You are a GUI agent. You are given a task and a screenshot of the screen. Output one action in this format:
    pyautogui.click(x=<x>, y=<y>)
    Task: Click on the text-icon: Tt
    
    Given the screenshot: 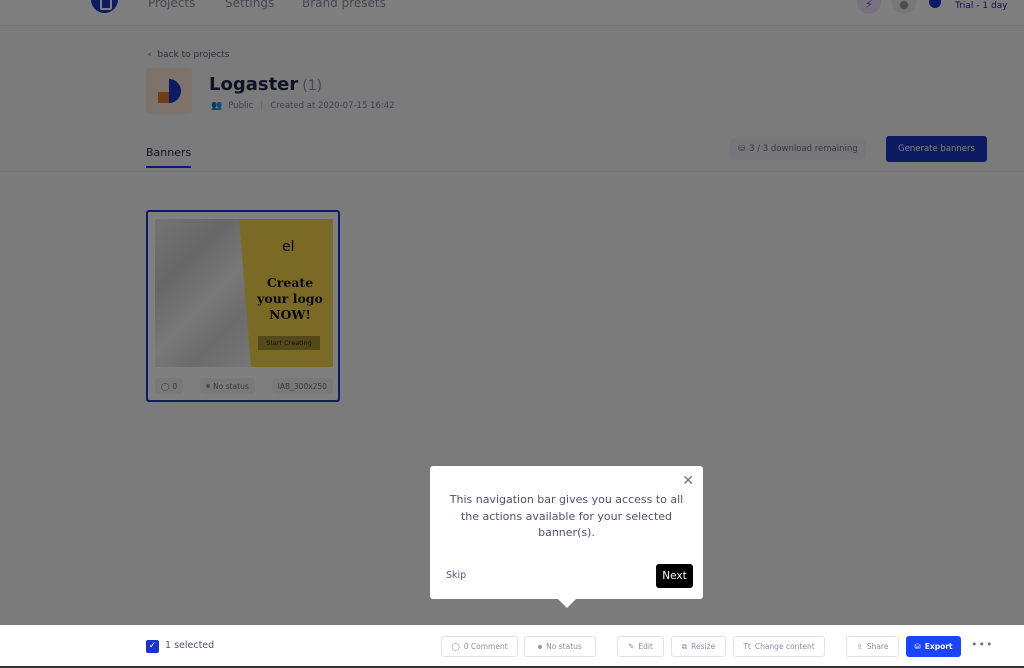 What is the action you would take?
    pyautogui.click(x=747, y=646)
    